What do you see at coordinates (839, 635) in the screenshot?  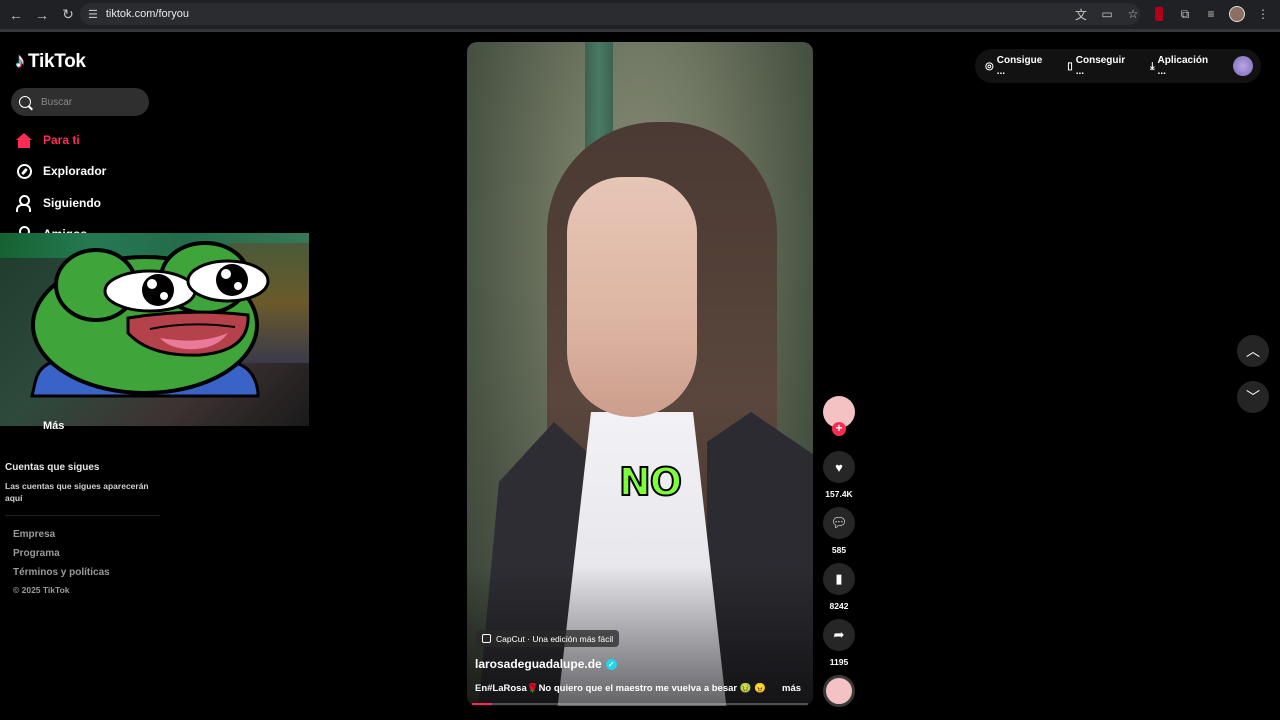 I see `share-arrow-icon: ➦` at bounding box center [839, 635].